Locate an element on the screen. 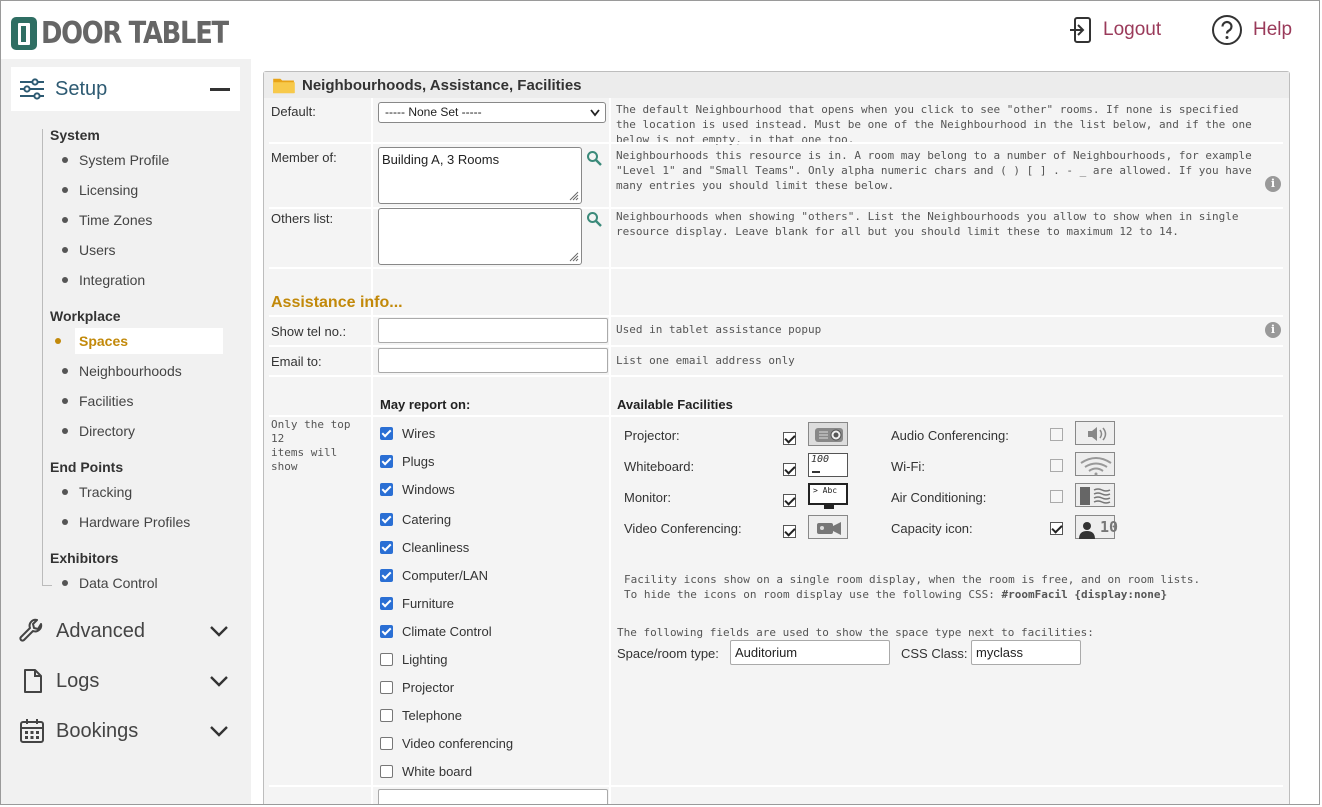 This screenshot has width=1322, height=807. facility-video-conferencing-label: Video Conferencing: is located at coordinates (683, 528).